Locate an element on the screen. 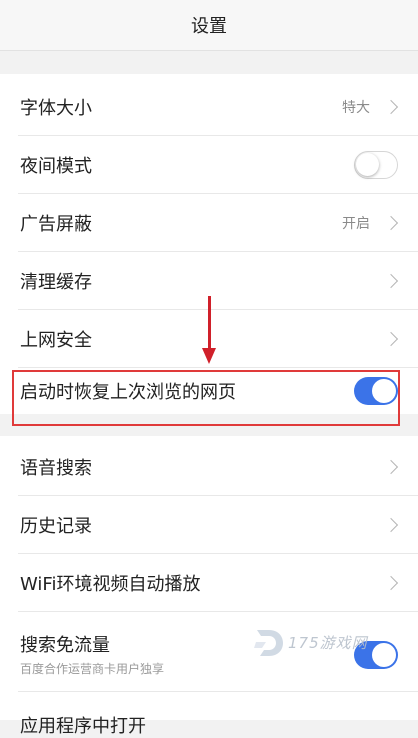 This screenshot has width=418, height=738. setting-label: 历史记录 is located at coordinates (56, 526).